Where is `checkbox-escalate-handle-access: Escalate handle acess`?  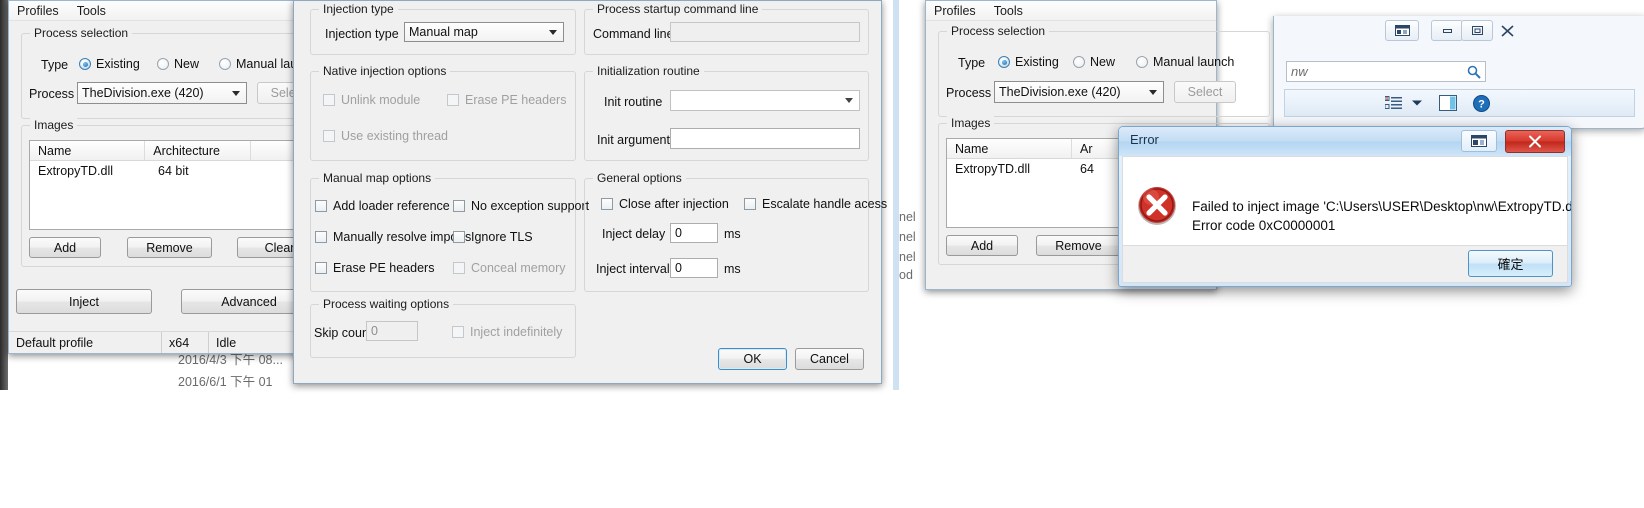
checkbox-escalate-handle-access: Escalate handle acess is located at coordinates (815, 204).